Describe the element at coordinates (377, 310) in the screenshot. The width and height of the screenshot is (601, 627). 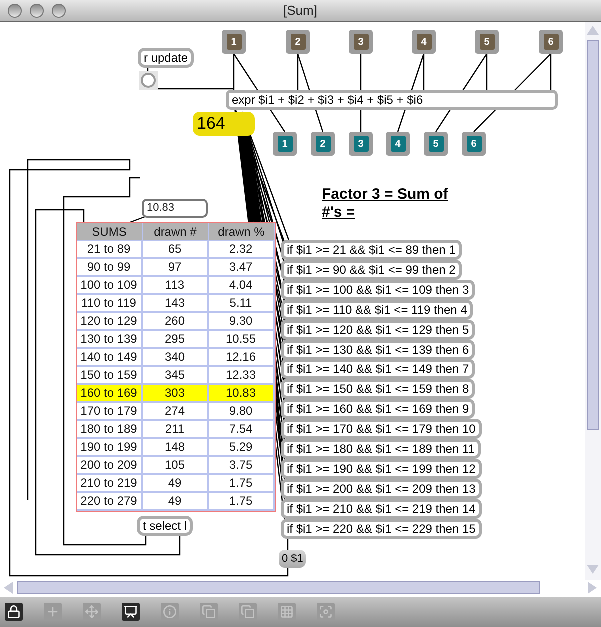
I see `if-object: if $i1 >= 110 && $i1 <= 119 then 4` at that location.